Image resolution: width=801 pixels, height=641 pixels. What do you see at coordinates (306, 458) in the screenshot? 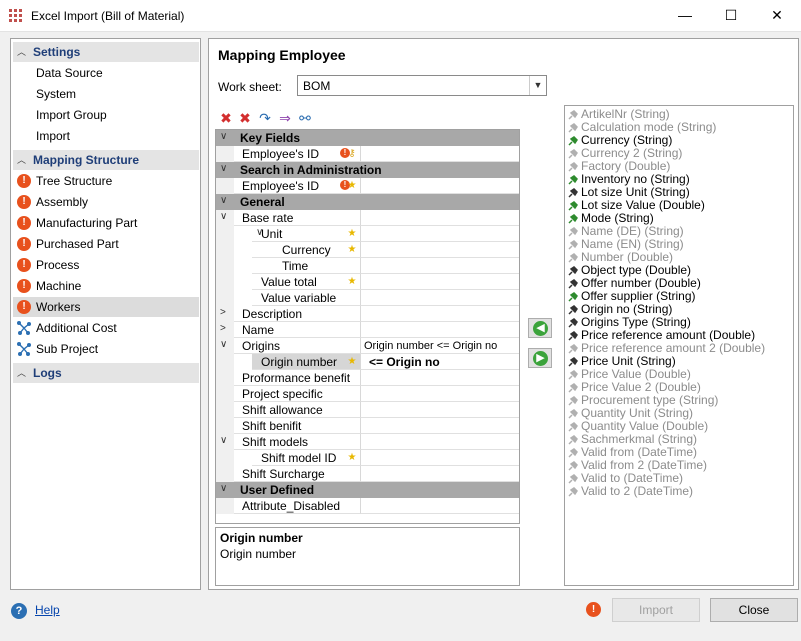
I see `property-name-cell: Shift model ID ★` at bounding box center [306, 458].